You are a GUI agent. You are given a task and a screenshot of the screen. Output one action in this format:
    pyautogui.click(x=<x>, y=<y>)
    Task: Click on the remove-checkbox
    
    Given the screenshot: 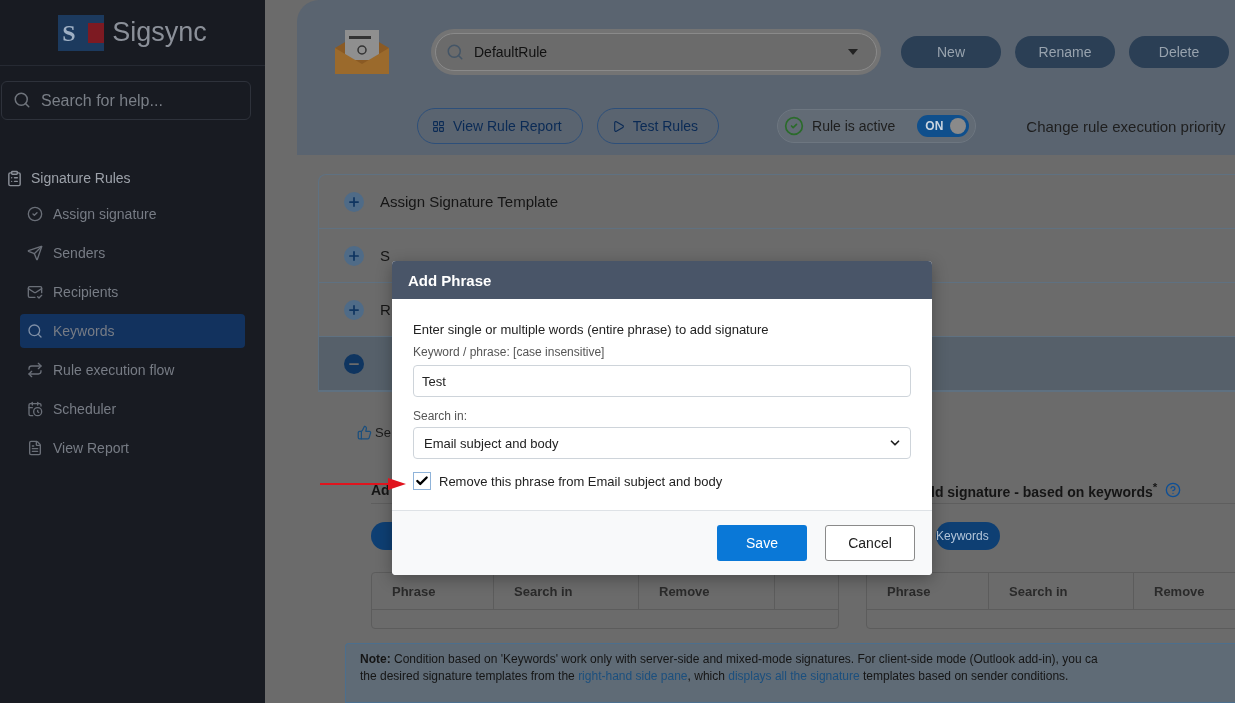 What is the action you would take?
    pyautogui.click(x=422, y=481)
    